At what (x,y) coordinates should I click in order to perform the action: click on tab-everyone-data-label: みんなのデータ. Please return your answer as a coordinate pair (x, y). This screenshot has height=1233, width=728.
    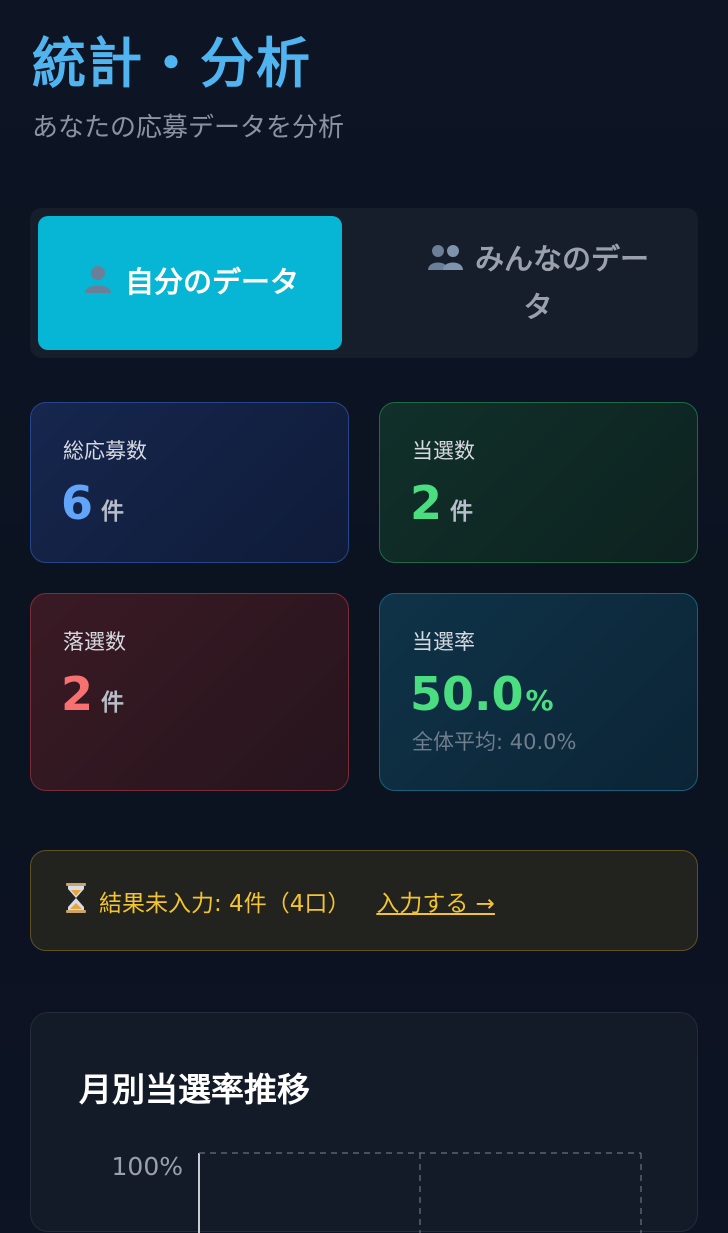
    Looking at the image, I should click on (561, 283).